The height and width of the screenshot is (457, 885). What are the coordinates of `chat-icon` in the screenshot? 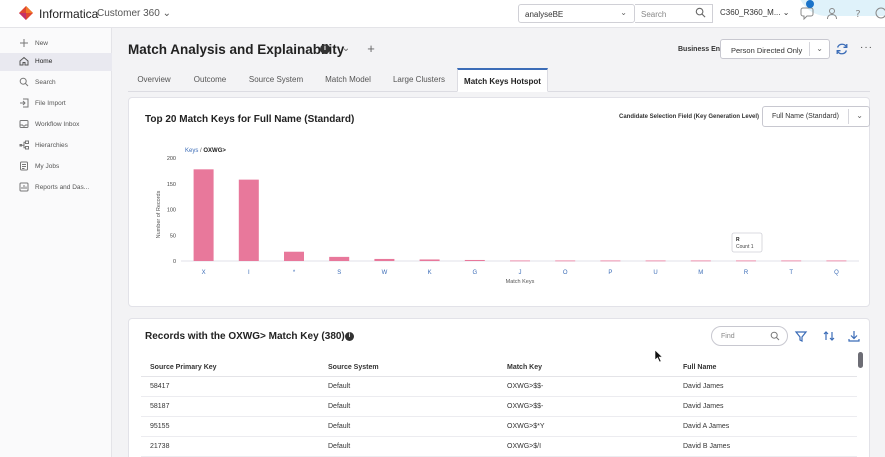 It's located at (807, 13).